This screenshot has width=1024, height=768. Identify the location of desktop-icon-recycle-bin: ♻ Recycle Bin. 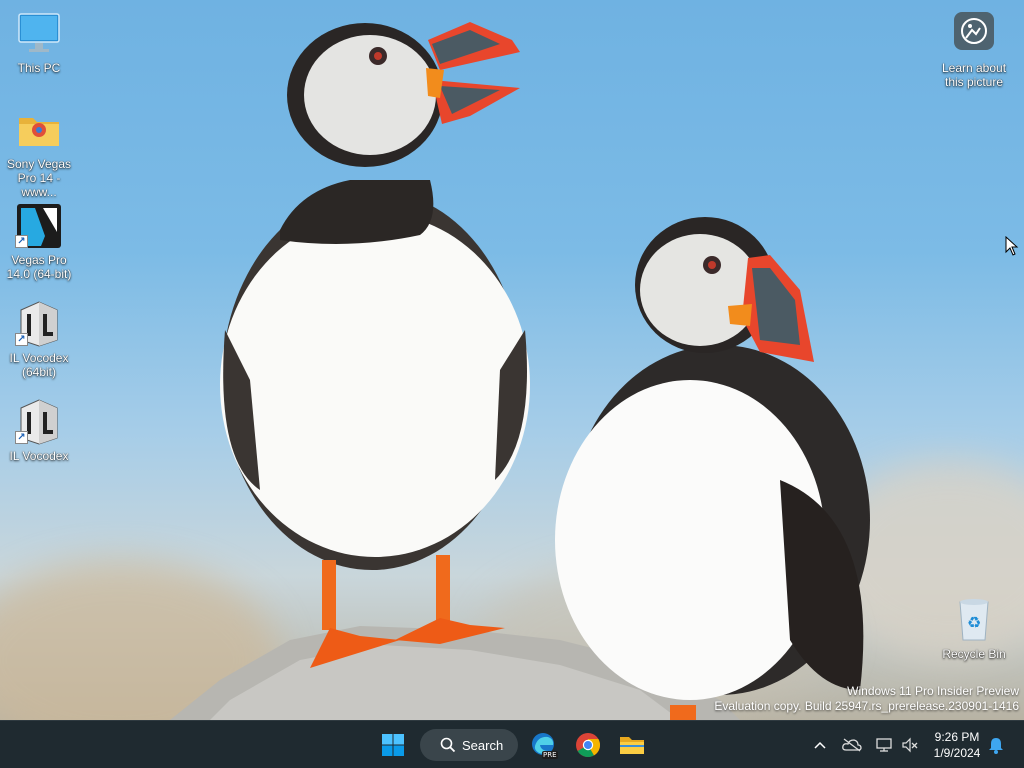
(974, 628).